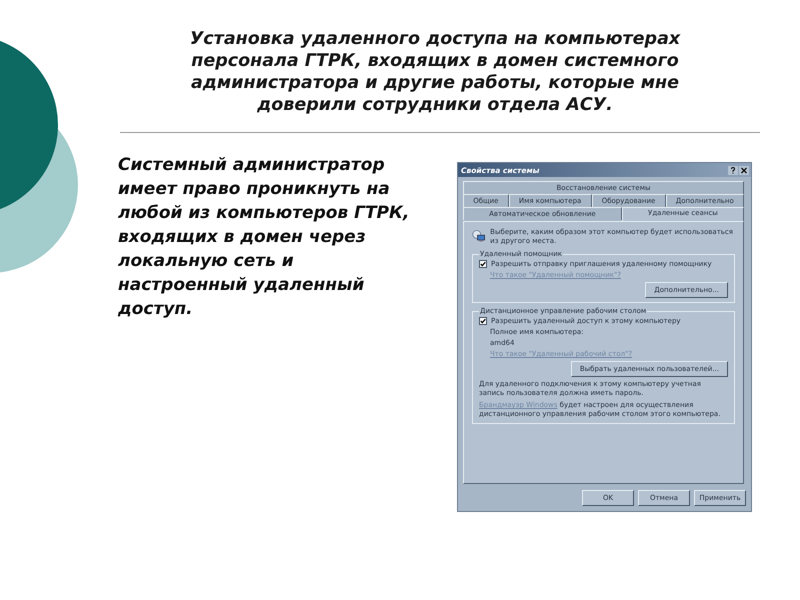 This screenshot has width=800, height=600. What do you see at coordinates (744, 170) in the screenshot?
I see `close-icon` at bounding box center [744, 170].